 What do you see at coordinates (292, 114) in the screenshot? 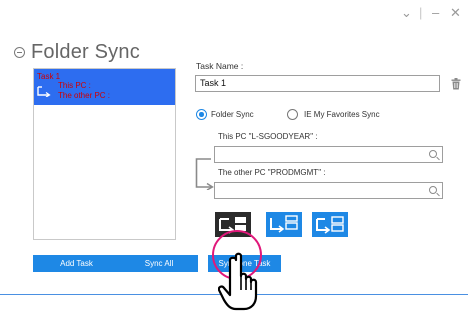
I see `ie-favorites-sync-radio` at bounding box center [292, 114].